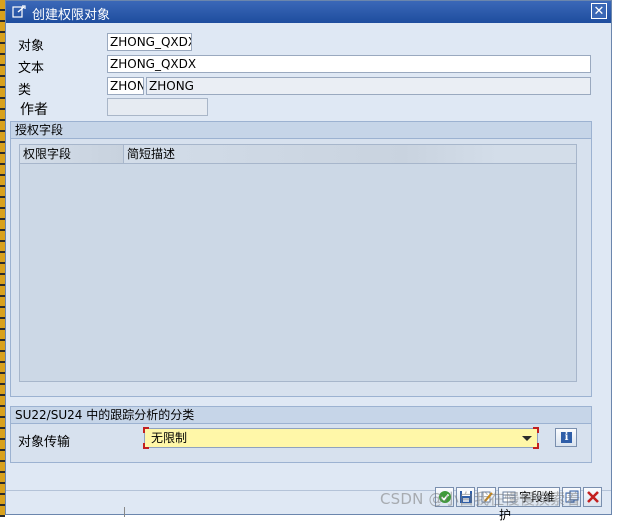 Image resolution: width=627 pixels, height=524 pixels. What do you see at coordinates (25, 90) in the screenshot?
I see `class-label: 类` at bounding box center [25, 90].